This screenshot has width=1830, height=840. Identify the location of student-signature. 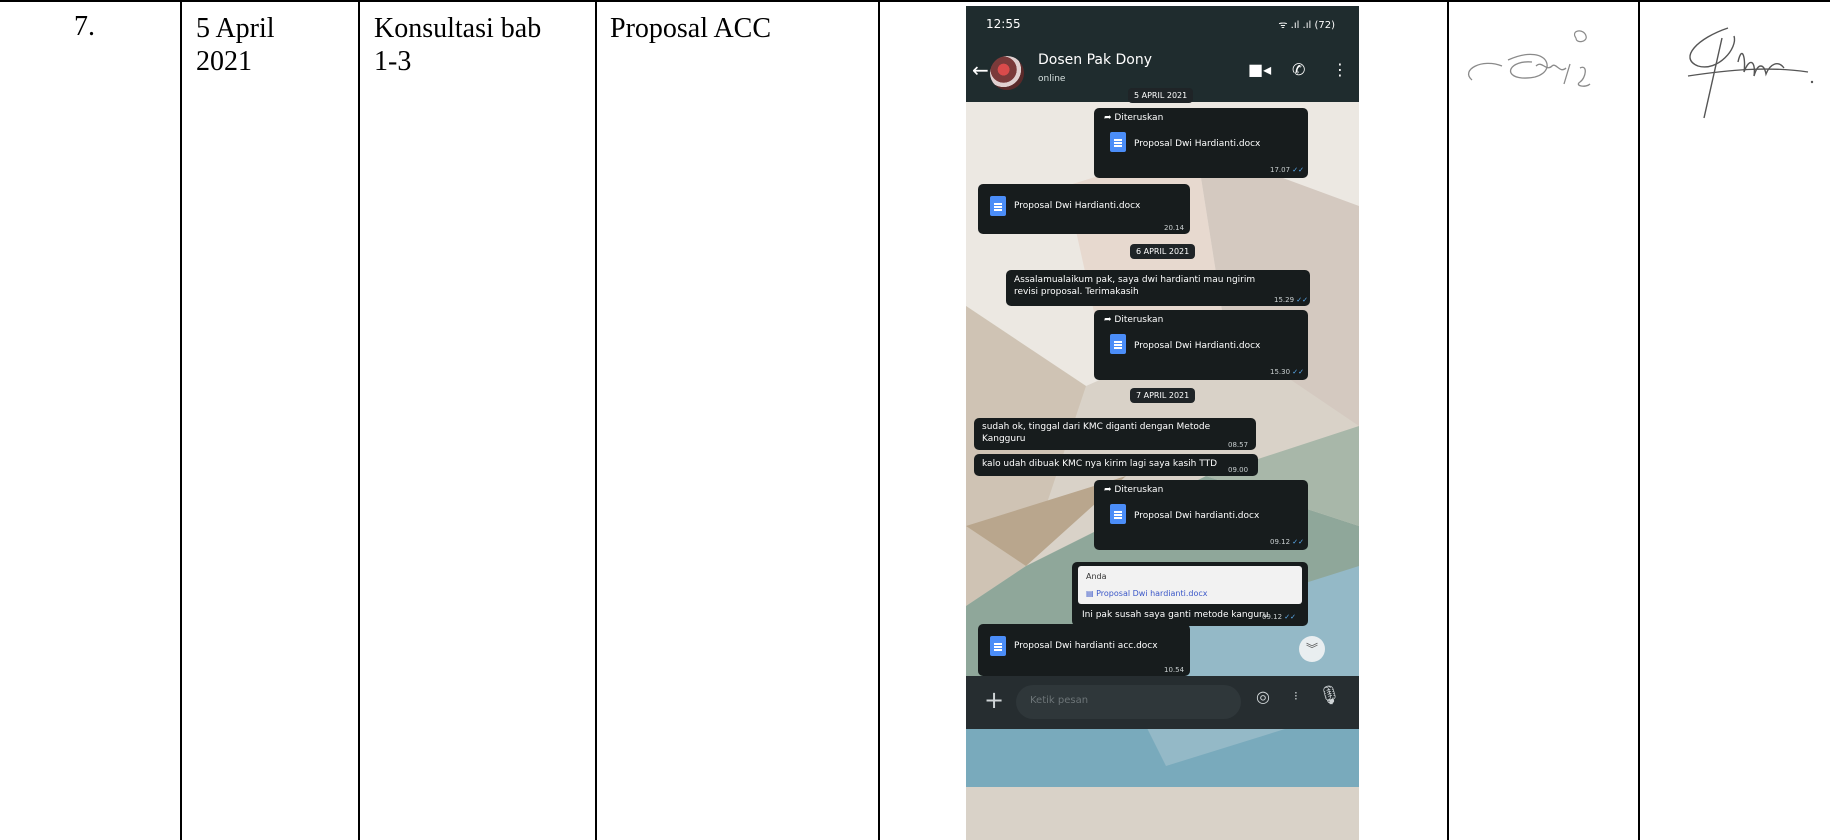
(1750, 73).